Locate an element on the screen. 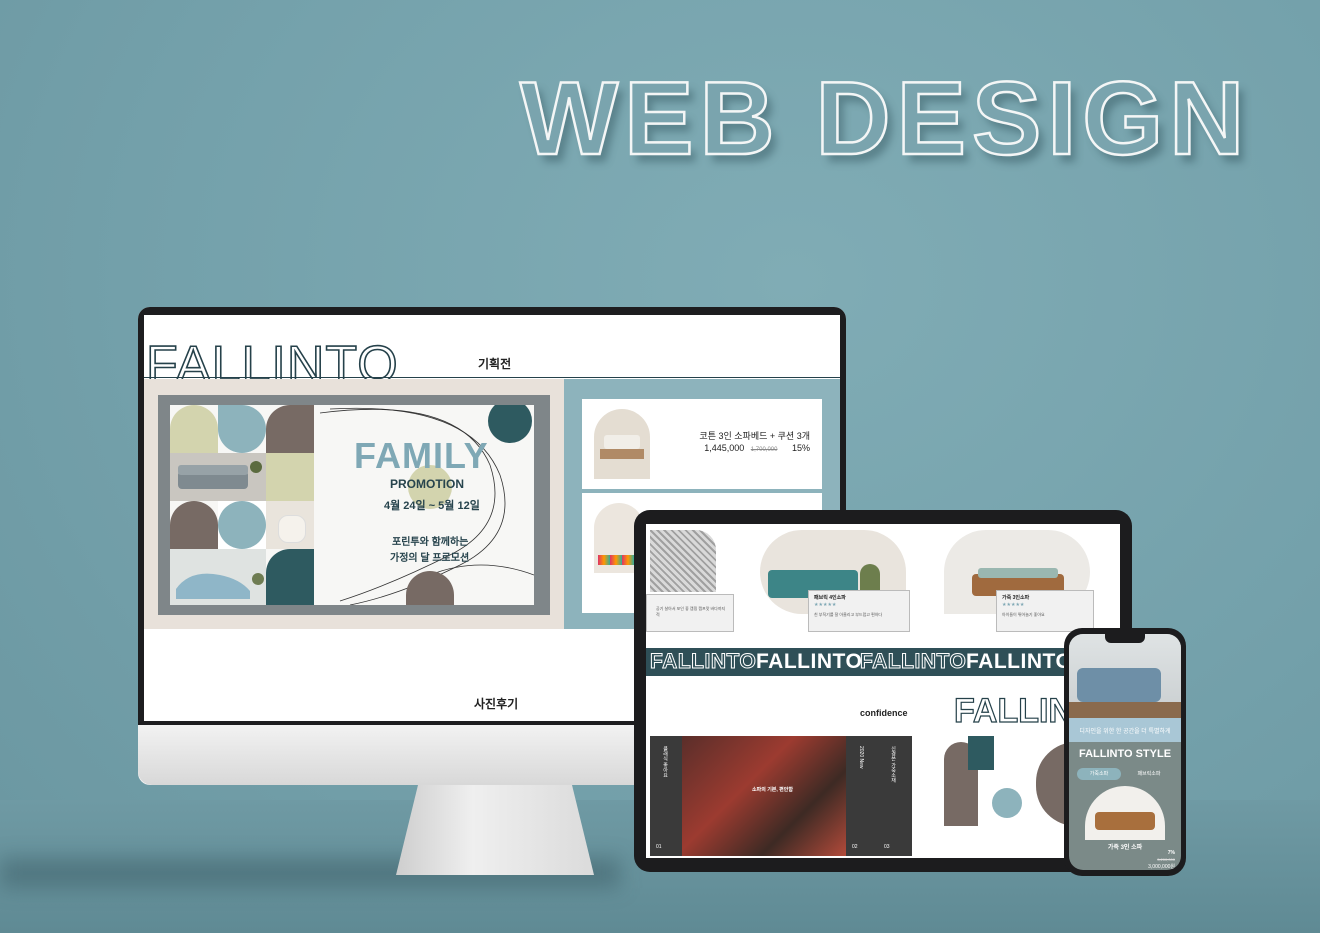 The image size is (1320, 933). sofa-image is located at coordinates (218, 477).